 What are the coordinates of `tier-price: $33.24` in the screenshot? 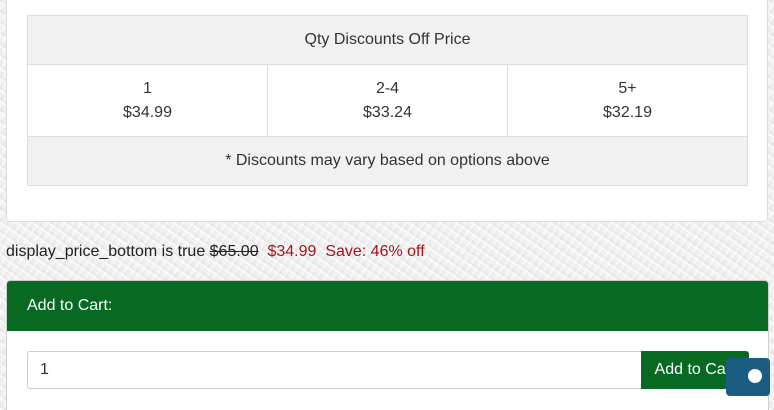 It's located at (387, 112).